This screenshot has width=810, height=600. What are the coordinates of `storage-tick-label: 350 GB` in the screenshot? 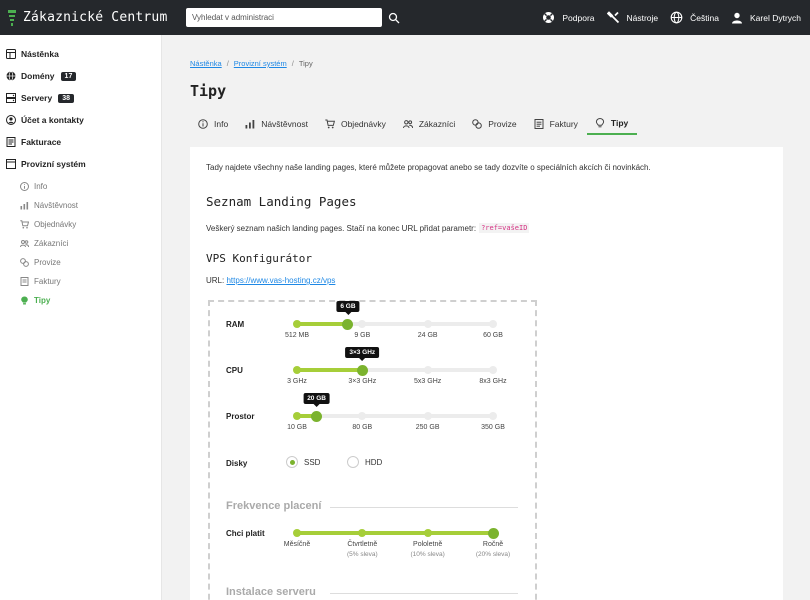 It's located at (493, 427).